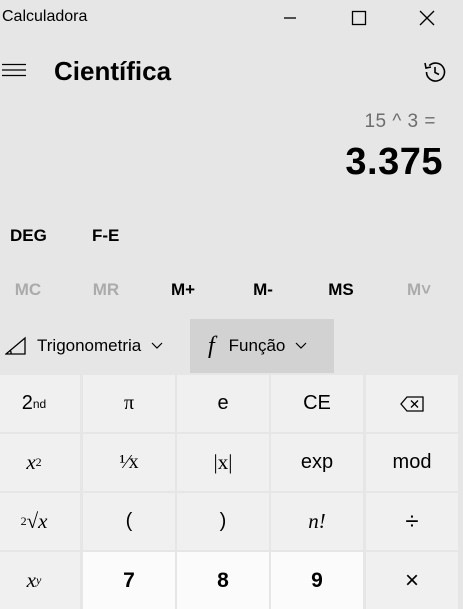 The width and height of the screenshot is (463, 609). I want to click on memory-row: MC MR M+ M- MS M˅, so click(231, 291).